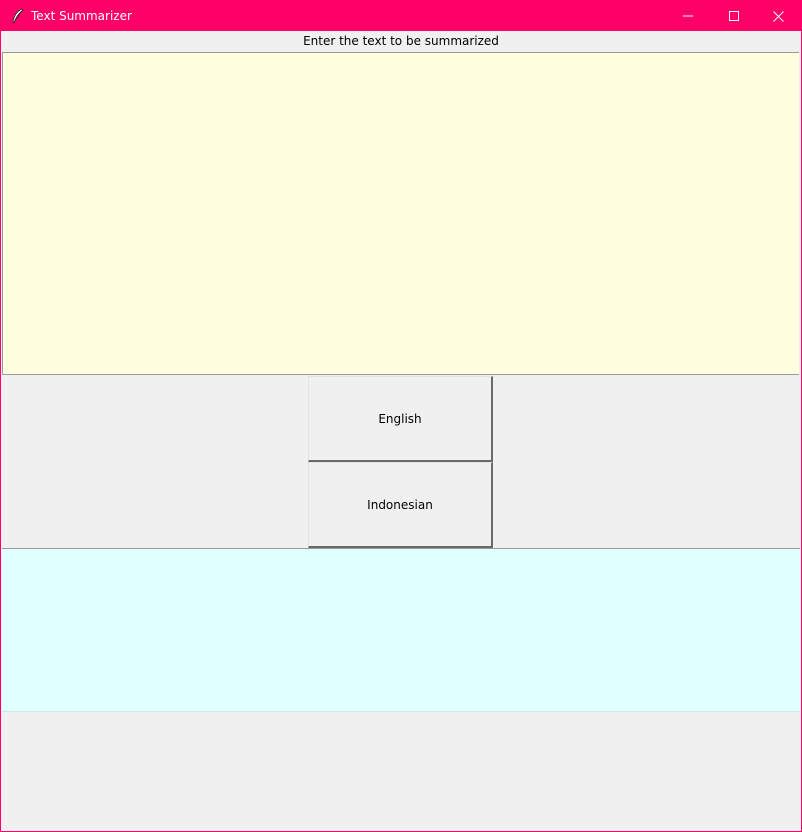 Image resolution: width=802 pixels, height=832 pixels. I want to click on minimize-button, so click(688, 16).